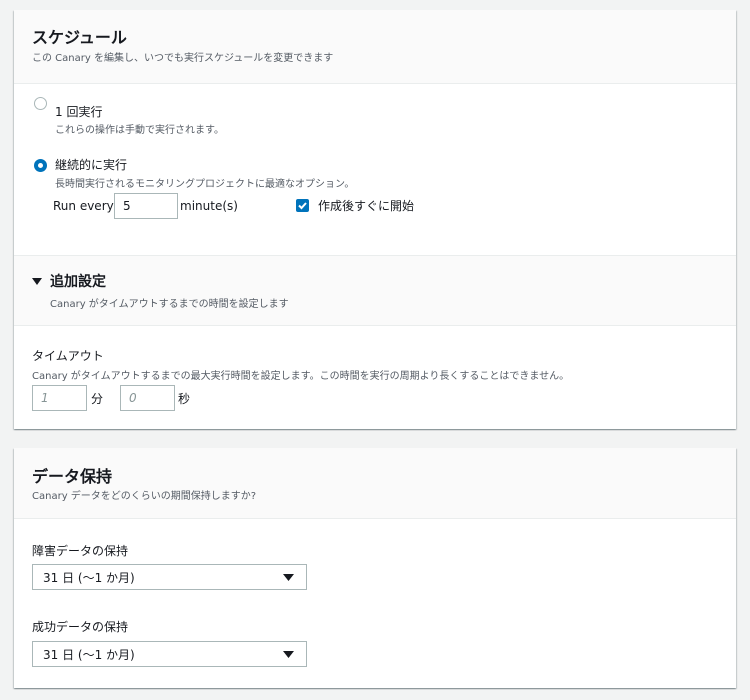 The height and width of the screenshot is (700, 750). Describe the element at coordinates (89, 654) in the screenshot. I see `success-retention-value: 31 日 (〜1 か月)` at that location.